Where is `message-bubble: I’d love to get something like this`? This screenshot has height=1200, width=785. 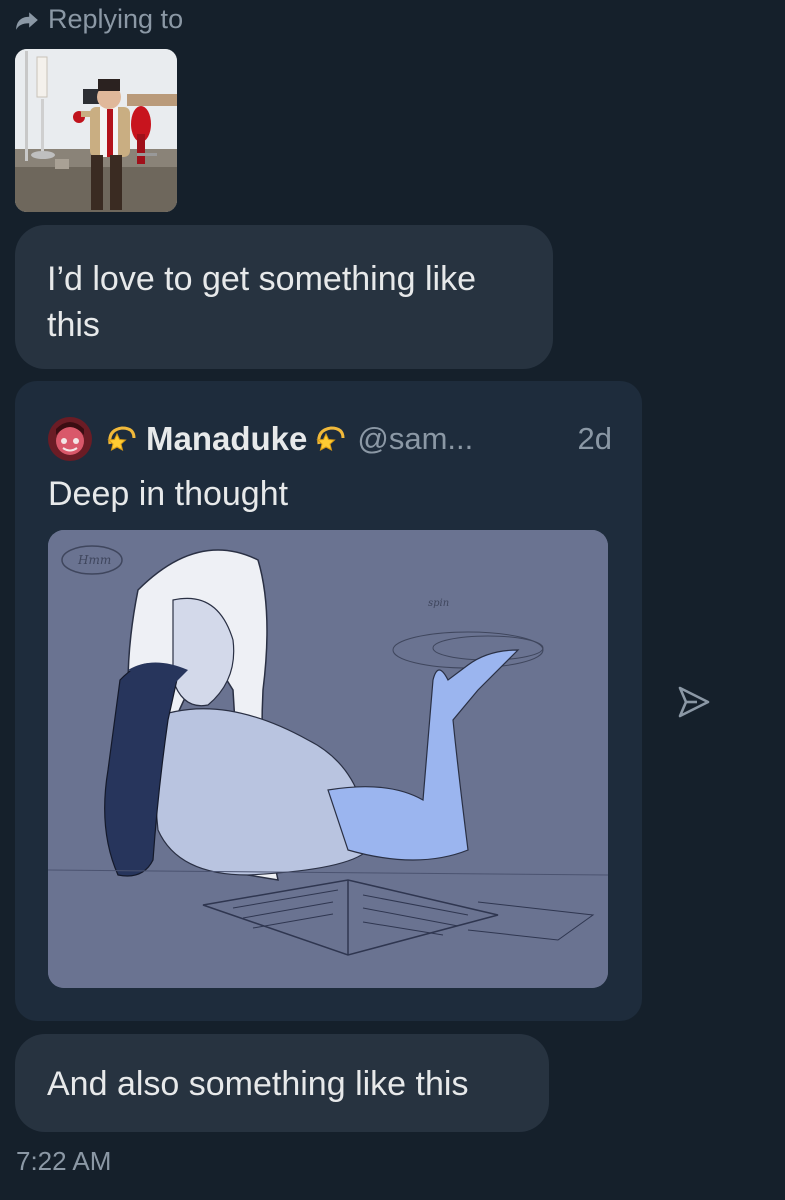 message-bubble: I’d love to get something like this is located at coordinates (284, 297).